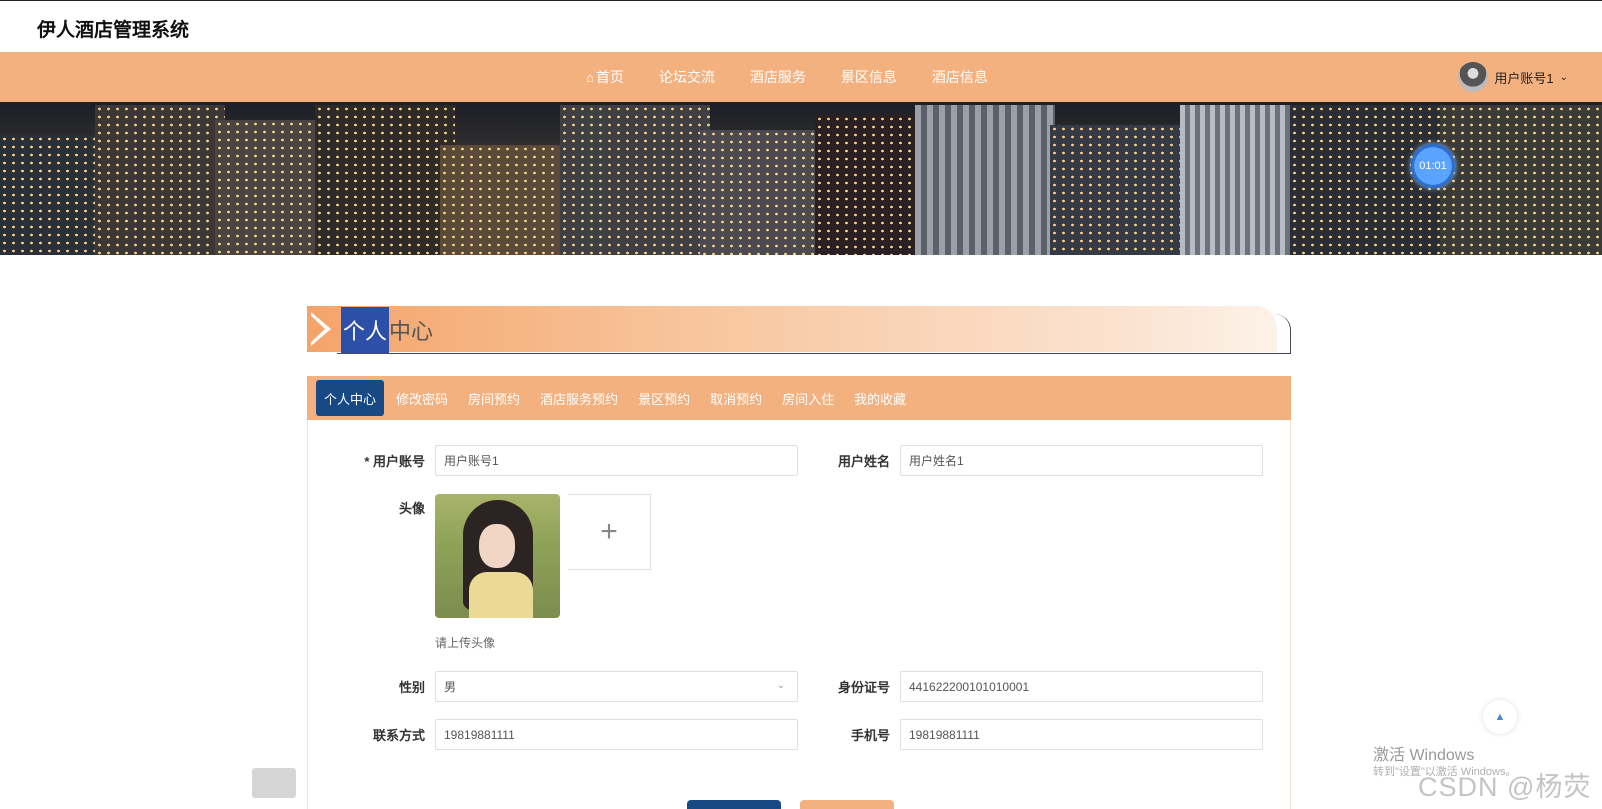 Image resolution: width=1602 pixels, height=809 pixels. What do you see at coordinates (960, 77) in the screenshot?
I see `nav-item-hotel-info: 酒店信息` at bounding box center [960, 77].